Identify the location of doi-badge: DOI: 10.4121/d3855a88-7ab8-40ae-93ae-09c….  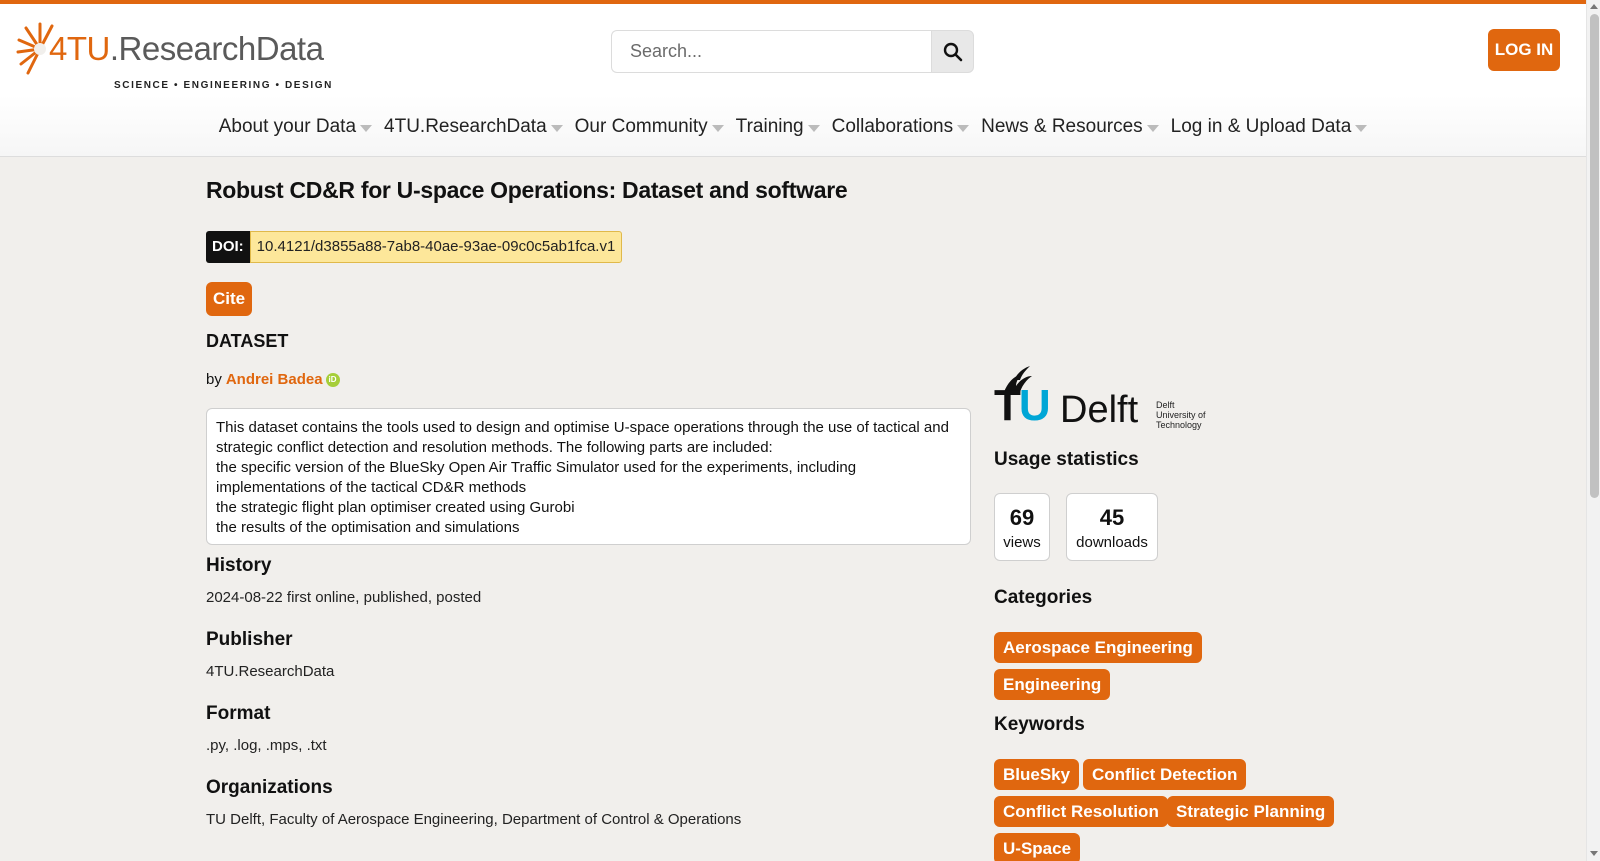
(414, 247).